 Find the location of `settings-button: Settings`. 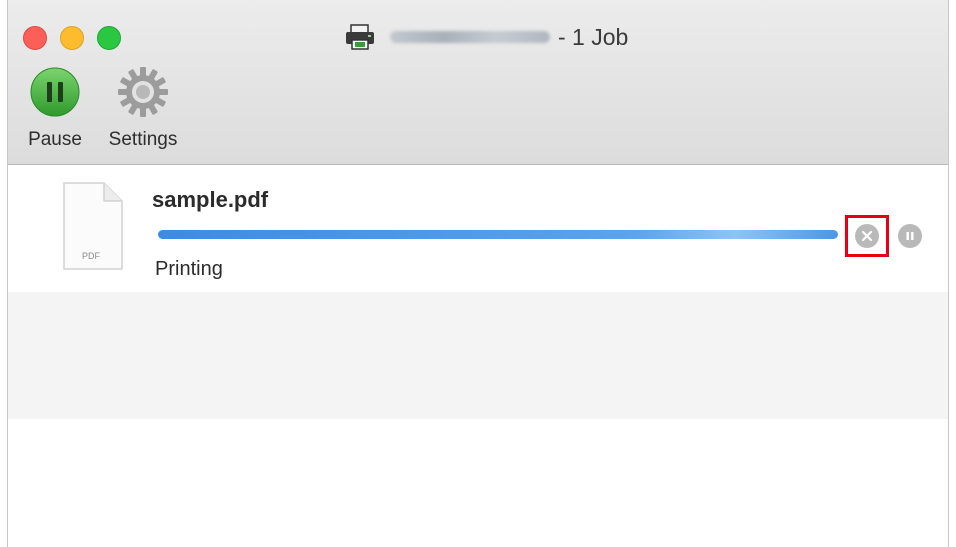

settings-button: Settings is located at coordinates (143, 108).